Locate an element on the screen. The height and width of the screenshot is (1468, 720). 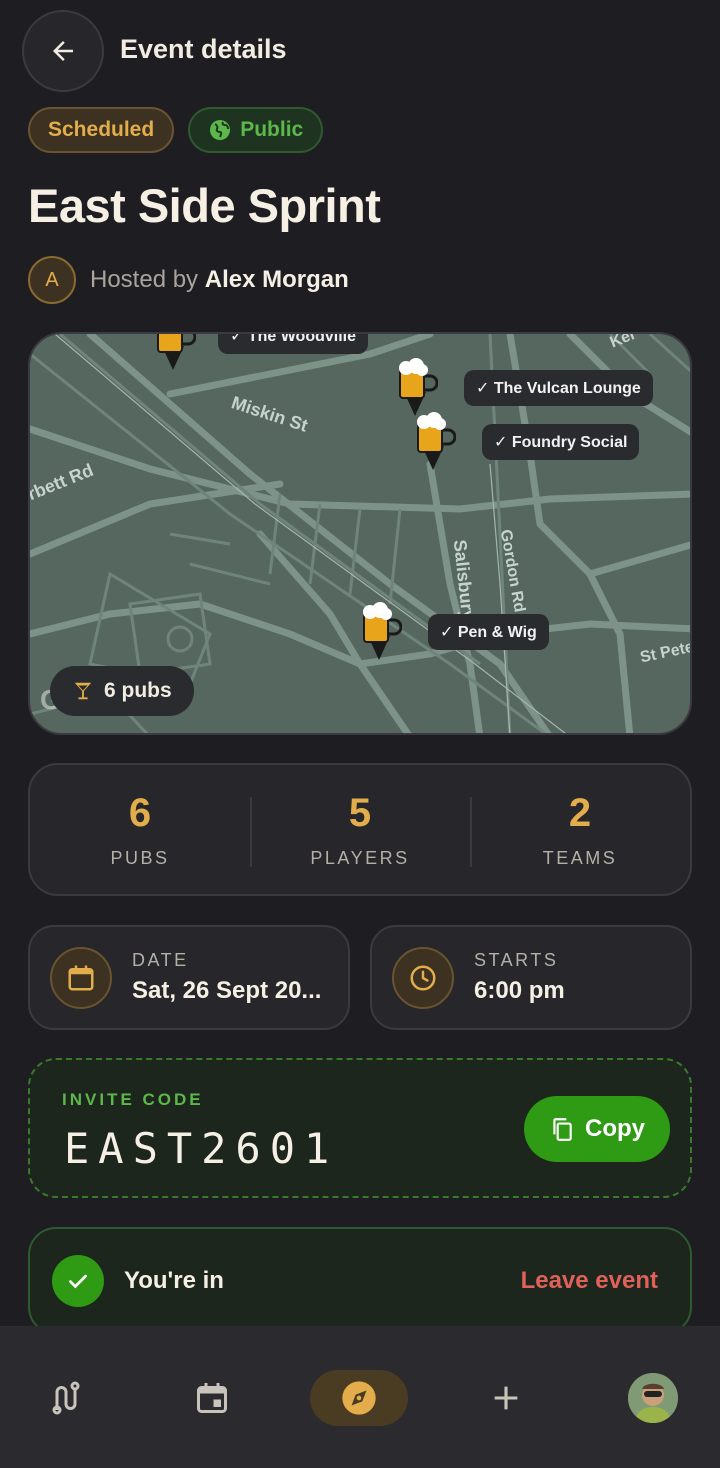
pub-label-foundry-social: ✓ Foundry Social is located at coordinates (561, 442).